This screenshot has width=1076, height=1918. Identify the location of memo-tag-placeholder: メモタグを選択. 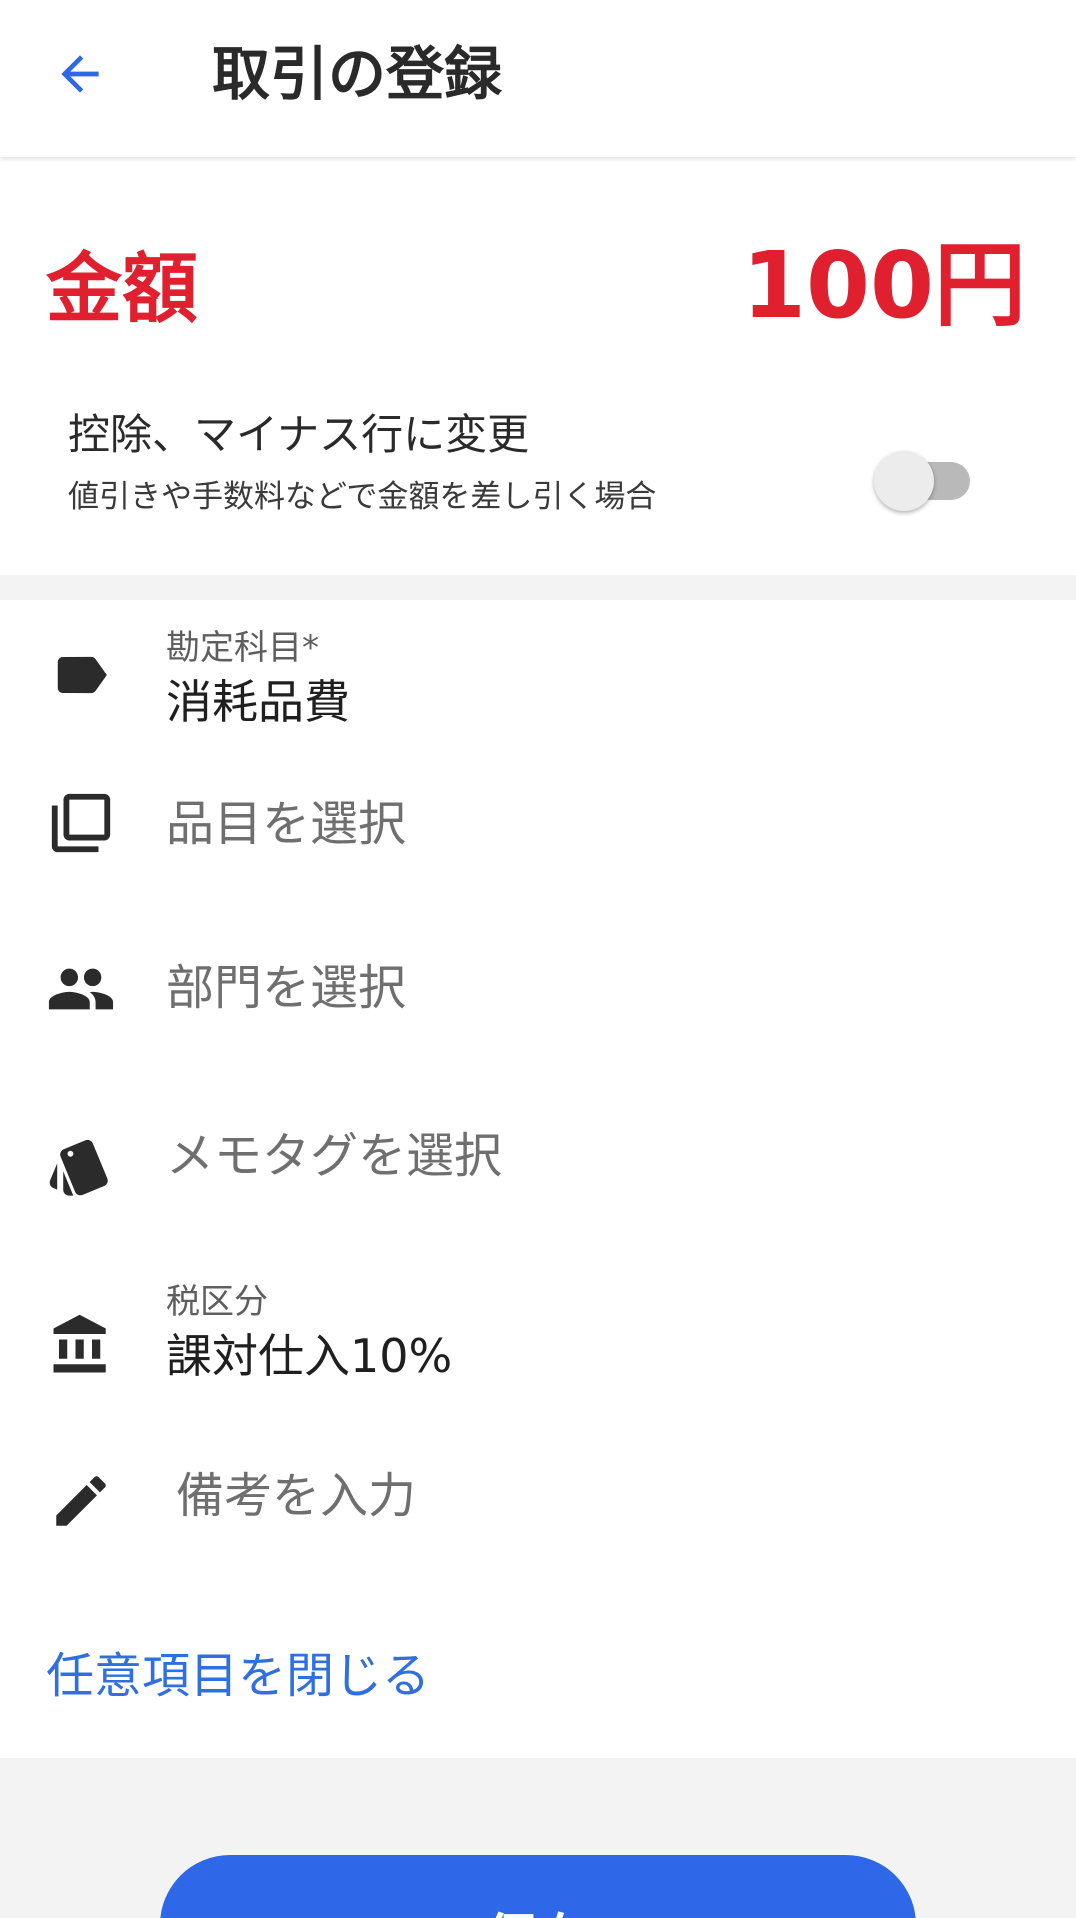
(334, 1156).